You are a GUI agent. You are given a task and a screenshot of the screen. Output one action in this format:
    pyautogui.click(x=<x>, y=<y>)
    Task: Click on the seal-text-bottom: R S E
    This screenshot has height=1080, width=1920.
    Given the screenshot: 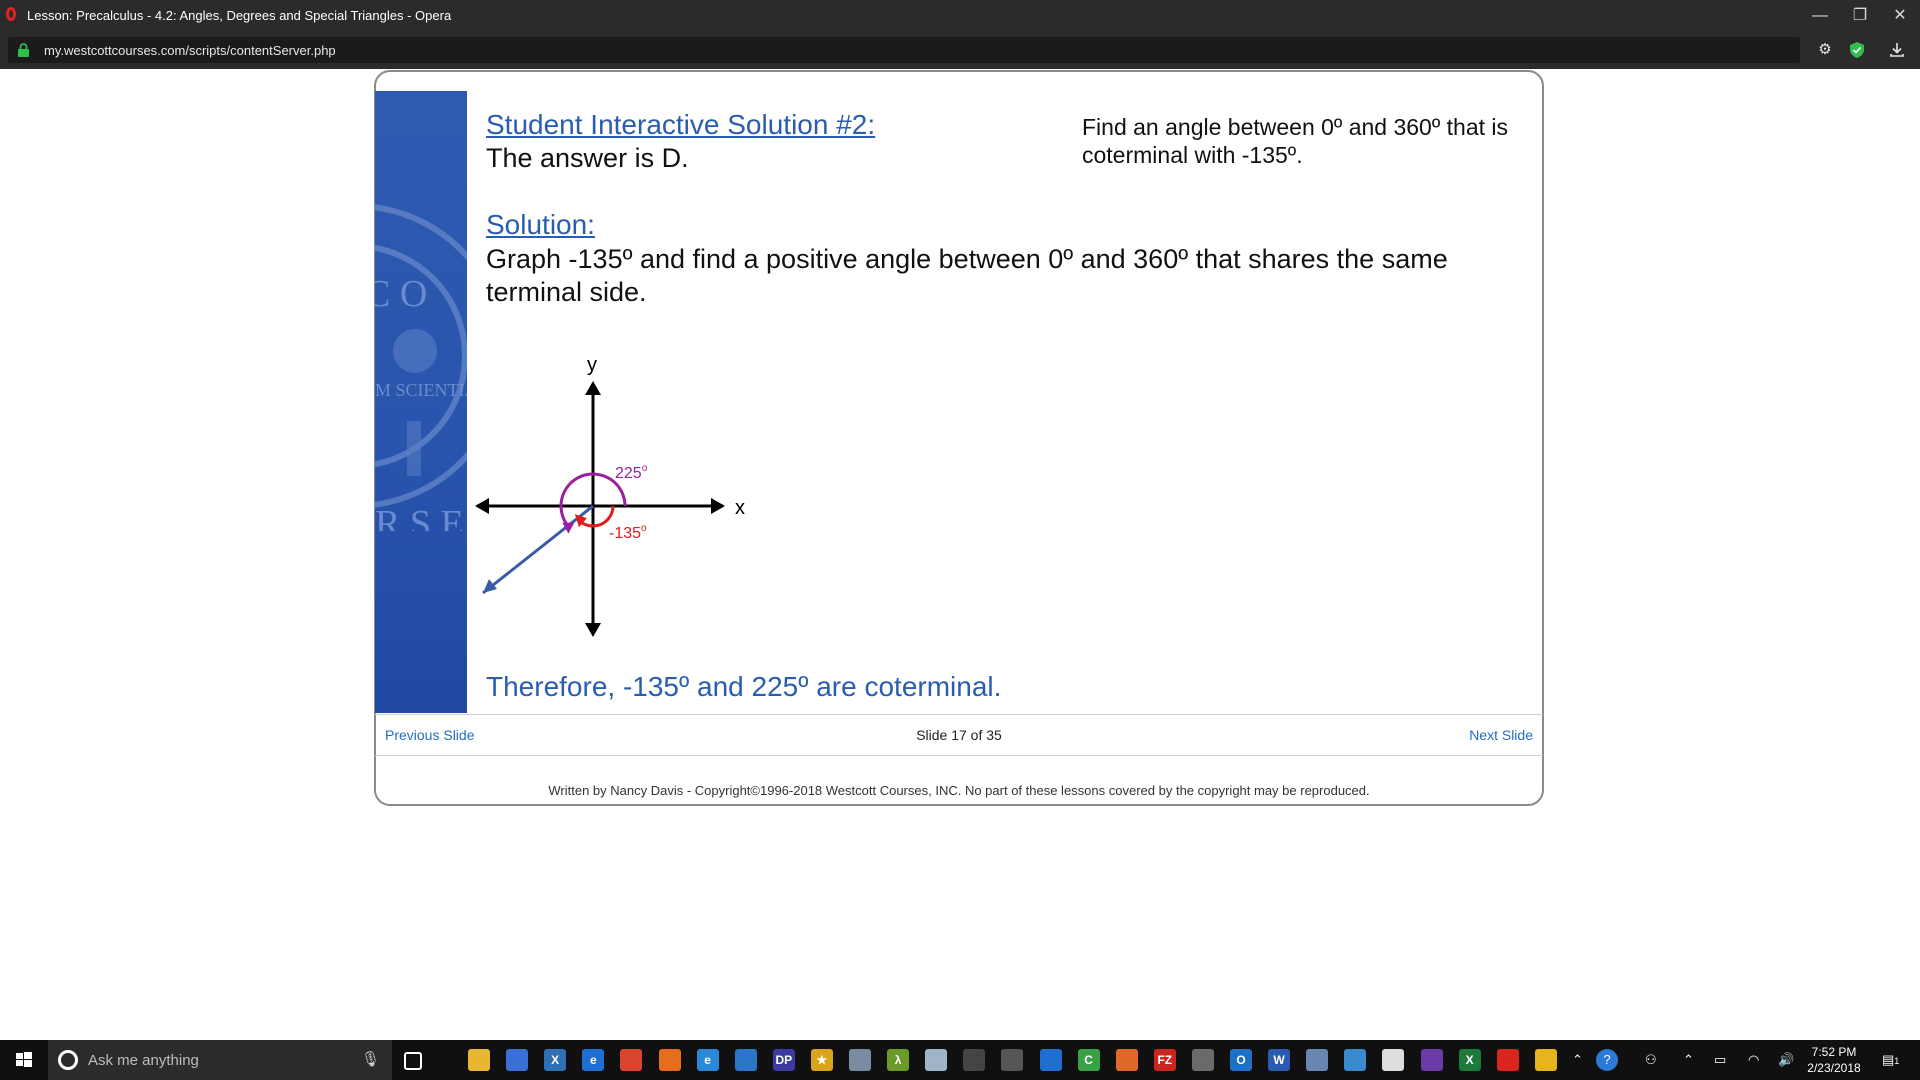 What is the action you would take?
    pyautogui.click(x=419, y=517)
    